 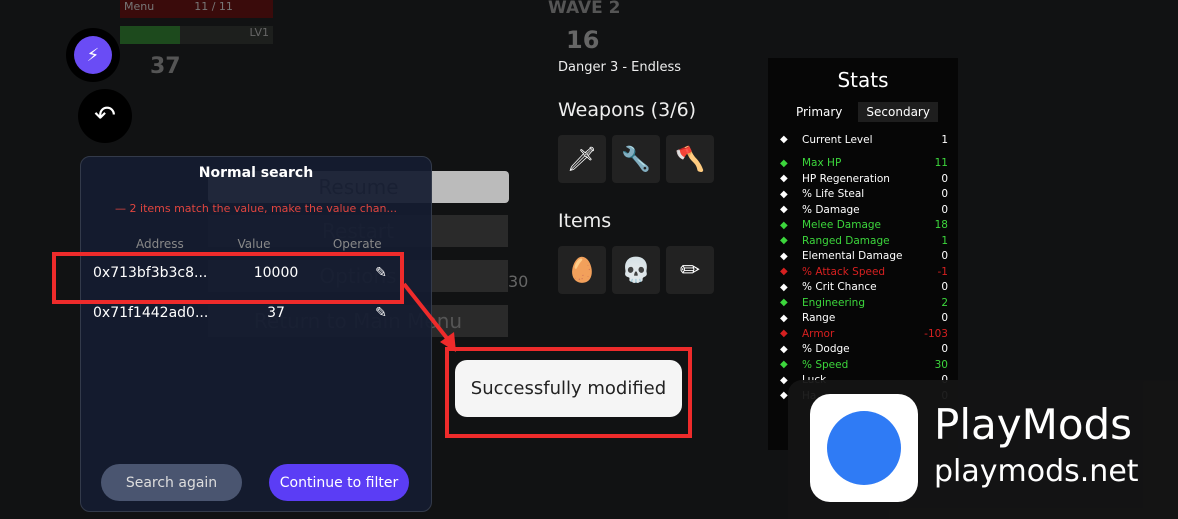 I want to click on stat-row: ◆ Ranged Damage 1, so click(x=863, y=241).